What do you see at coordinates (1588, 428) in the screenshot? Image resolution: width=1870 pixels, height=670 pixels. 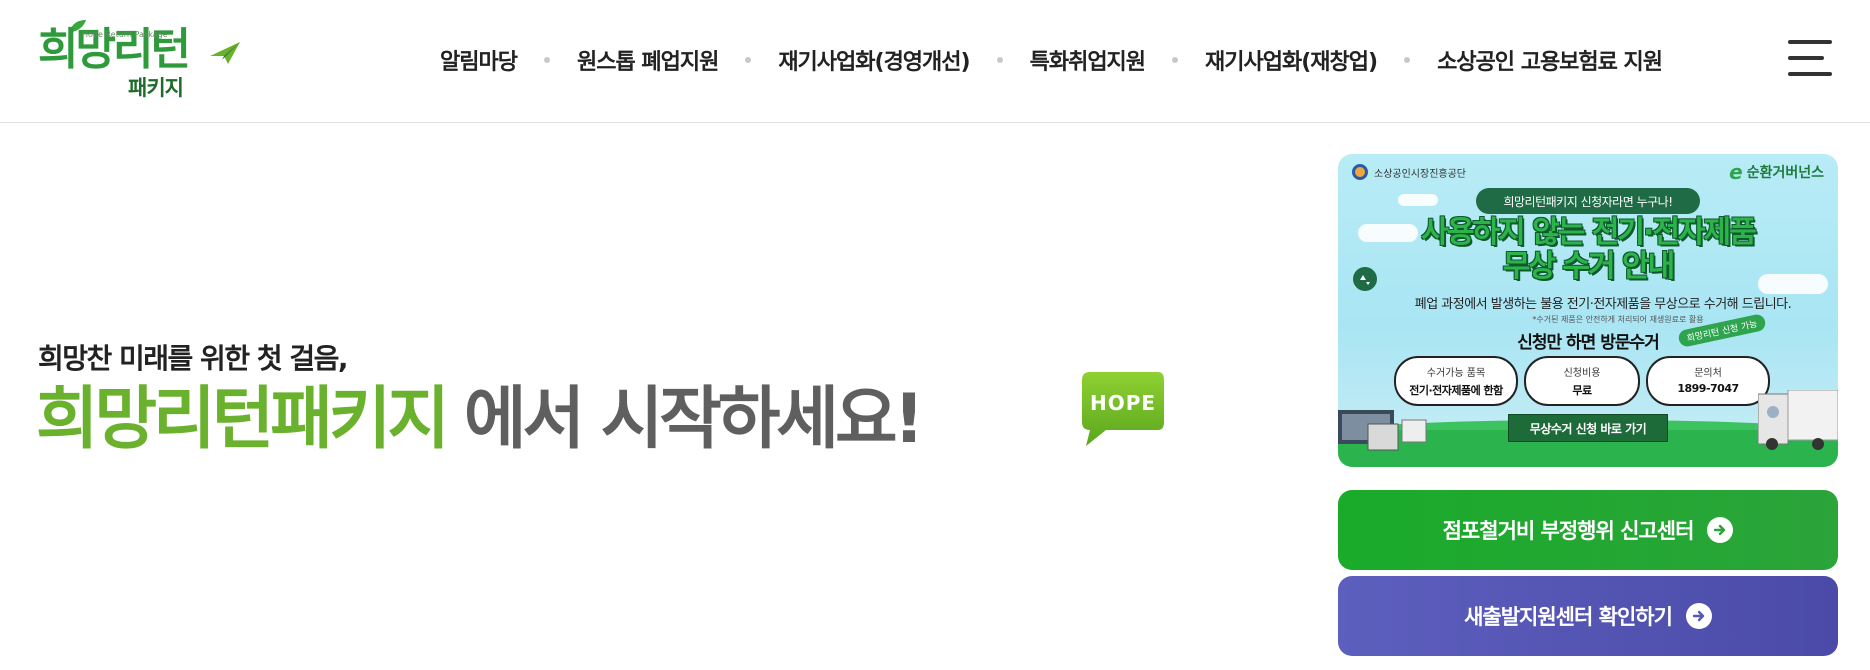 I see `banner-cta-button: 무상수거 신청 바로 가기` at bounding box center [1588, 428].